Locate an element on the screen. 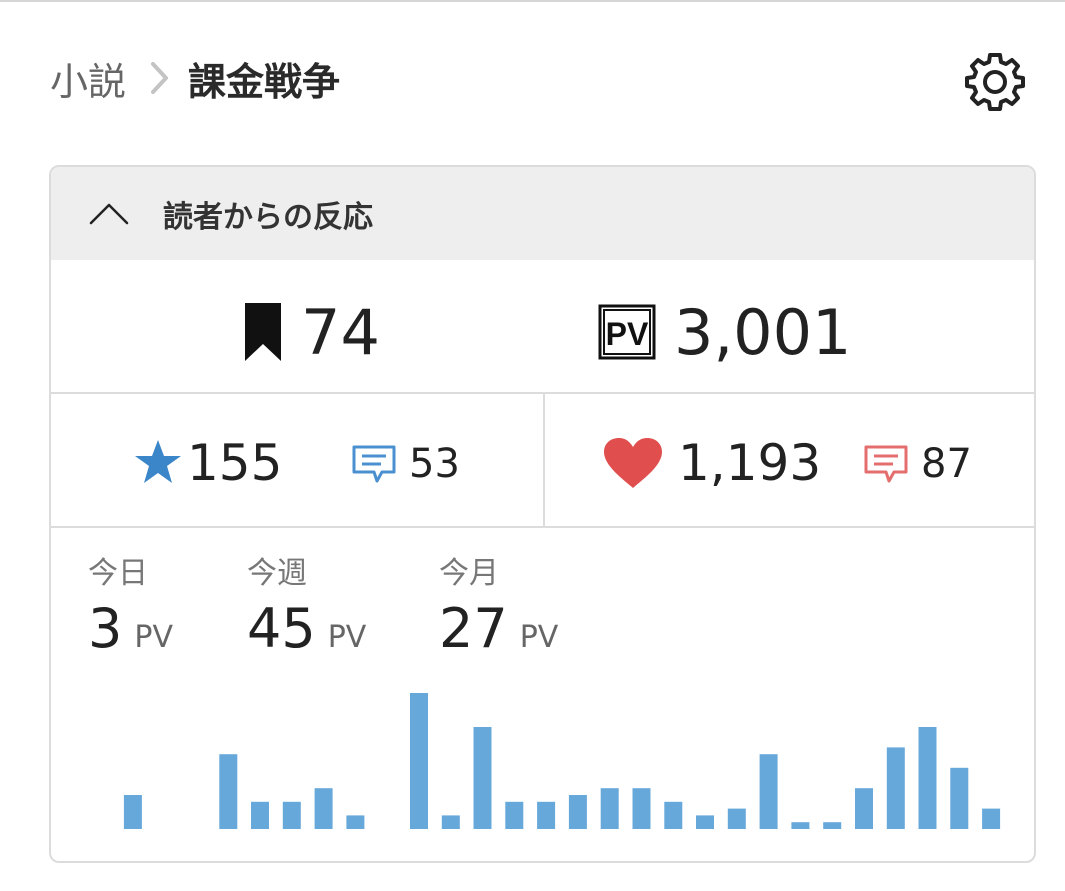 This screenshot has width=1065, height=891. pv-icon-text: PV is located at coordinates (627, 334).